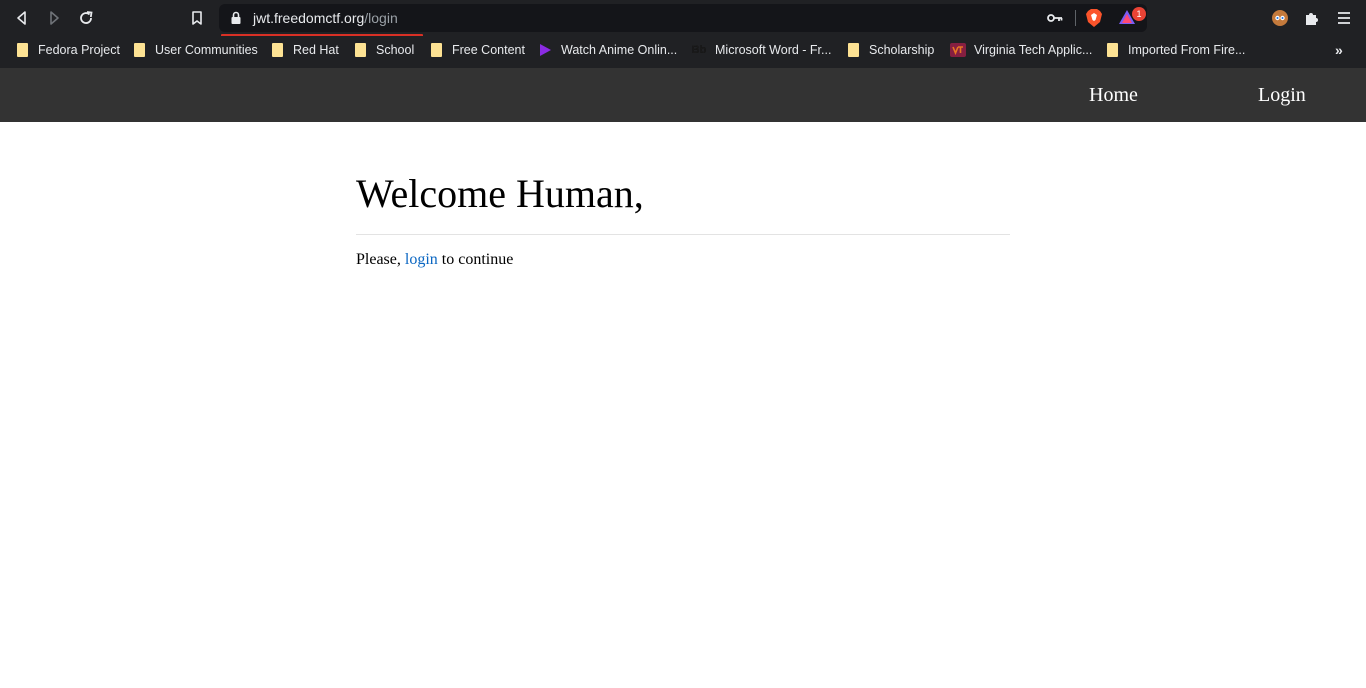  Describe the element at coordinates (79, 50) in the screenshot. I see `bookmark-label: Fedora Project` at that location.